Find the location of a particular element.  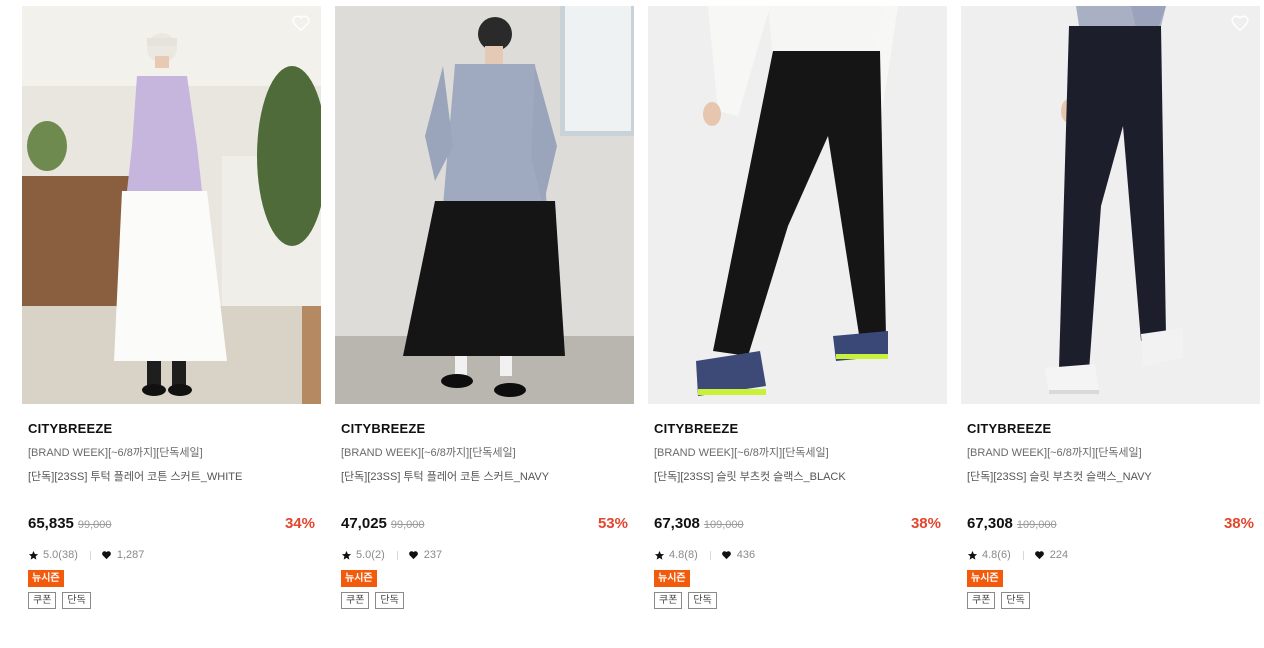

rating-value: 4.8(6) is located at coordinates (996, 555).